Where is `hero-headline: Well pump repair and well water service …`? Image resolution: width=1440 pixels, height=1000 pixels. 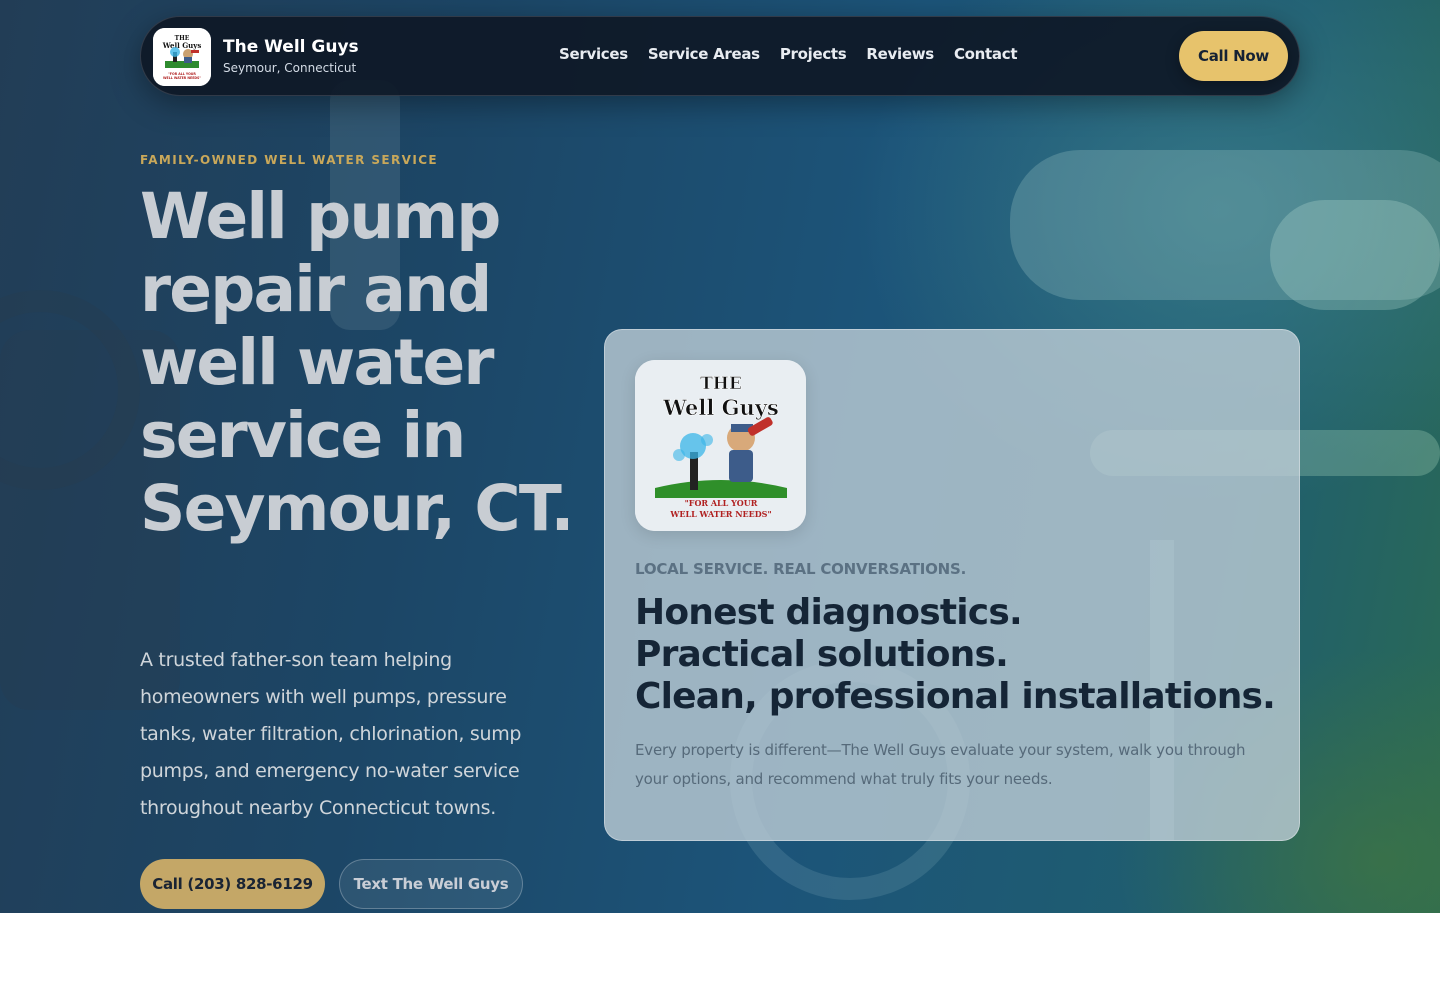 hero-headline: Well pump repair and well water service … is located at coordinates (357, 362).